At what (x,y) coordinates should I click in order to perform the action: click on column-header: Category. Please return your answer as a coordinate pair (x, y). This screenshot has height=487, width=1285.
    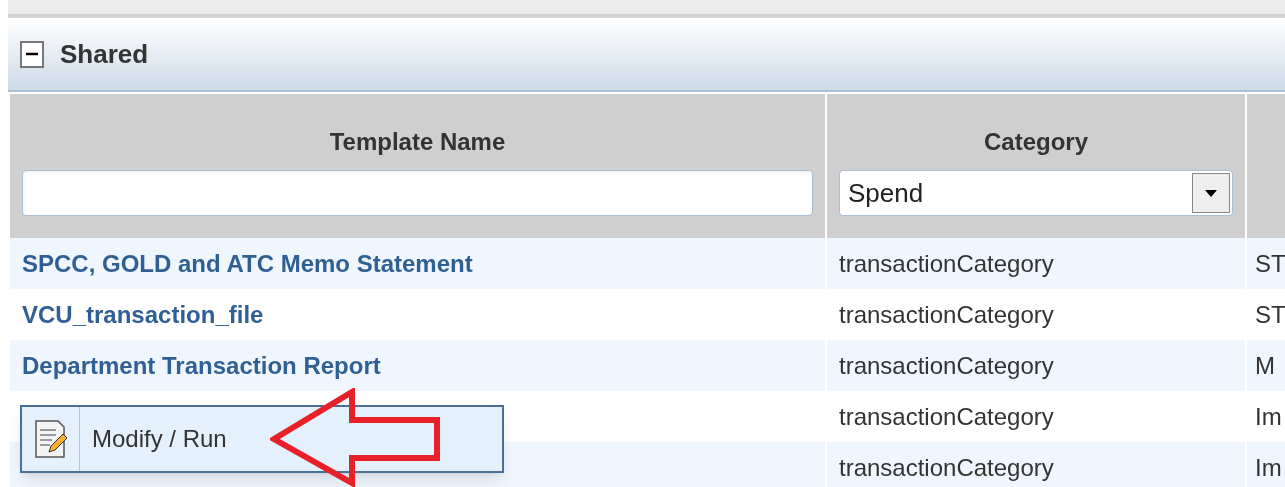
    Looking at the image, I should click on (1036, 142).